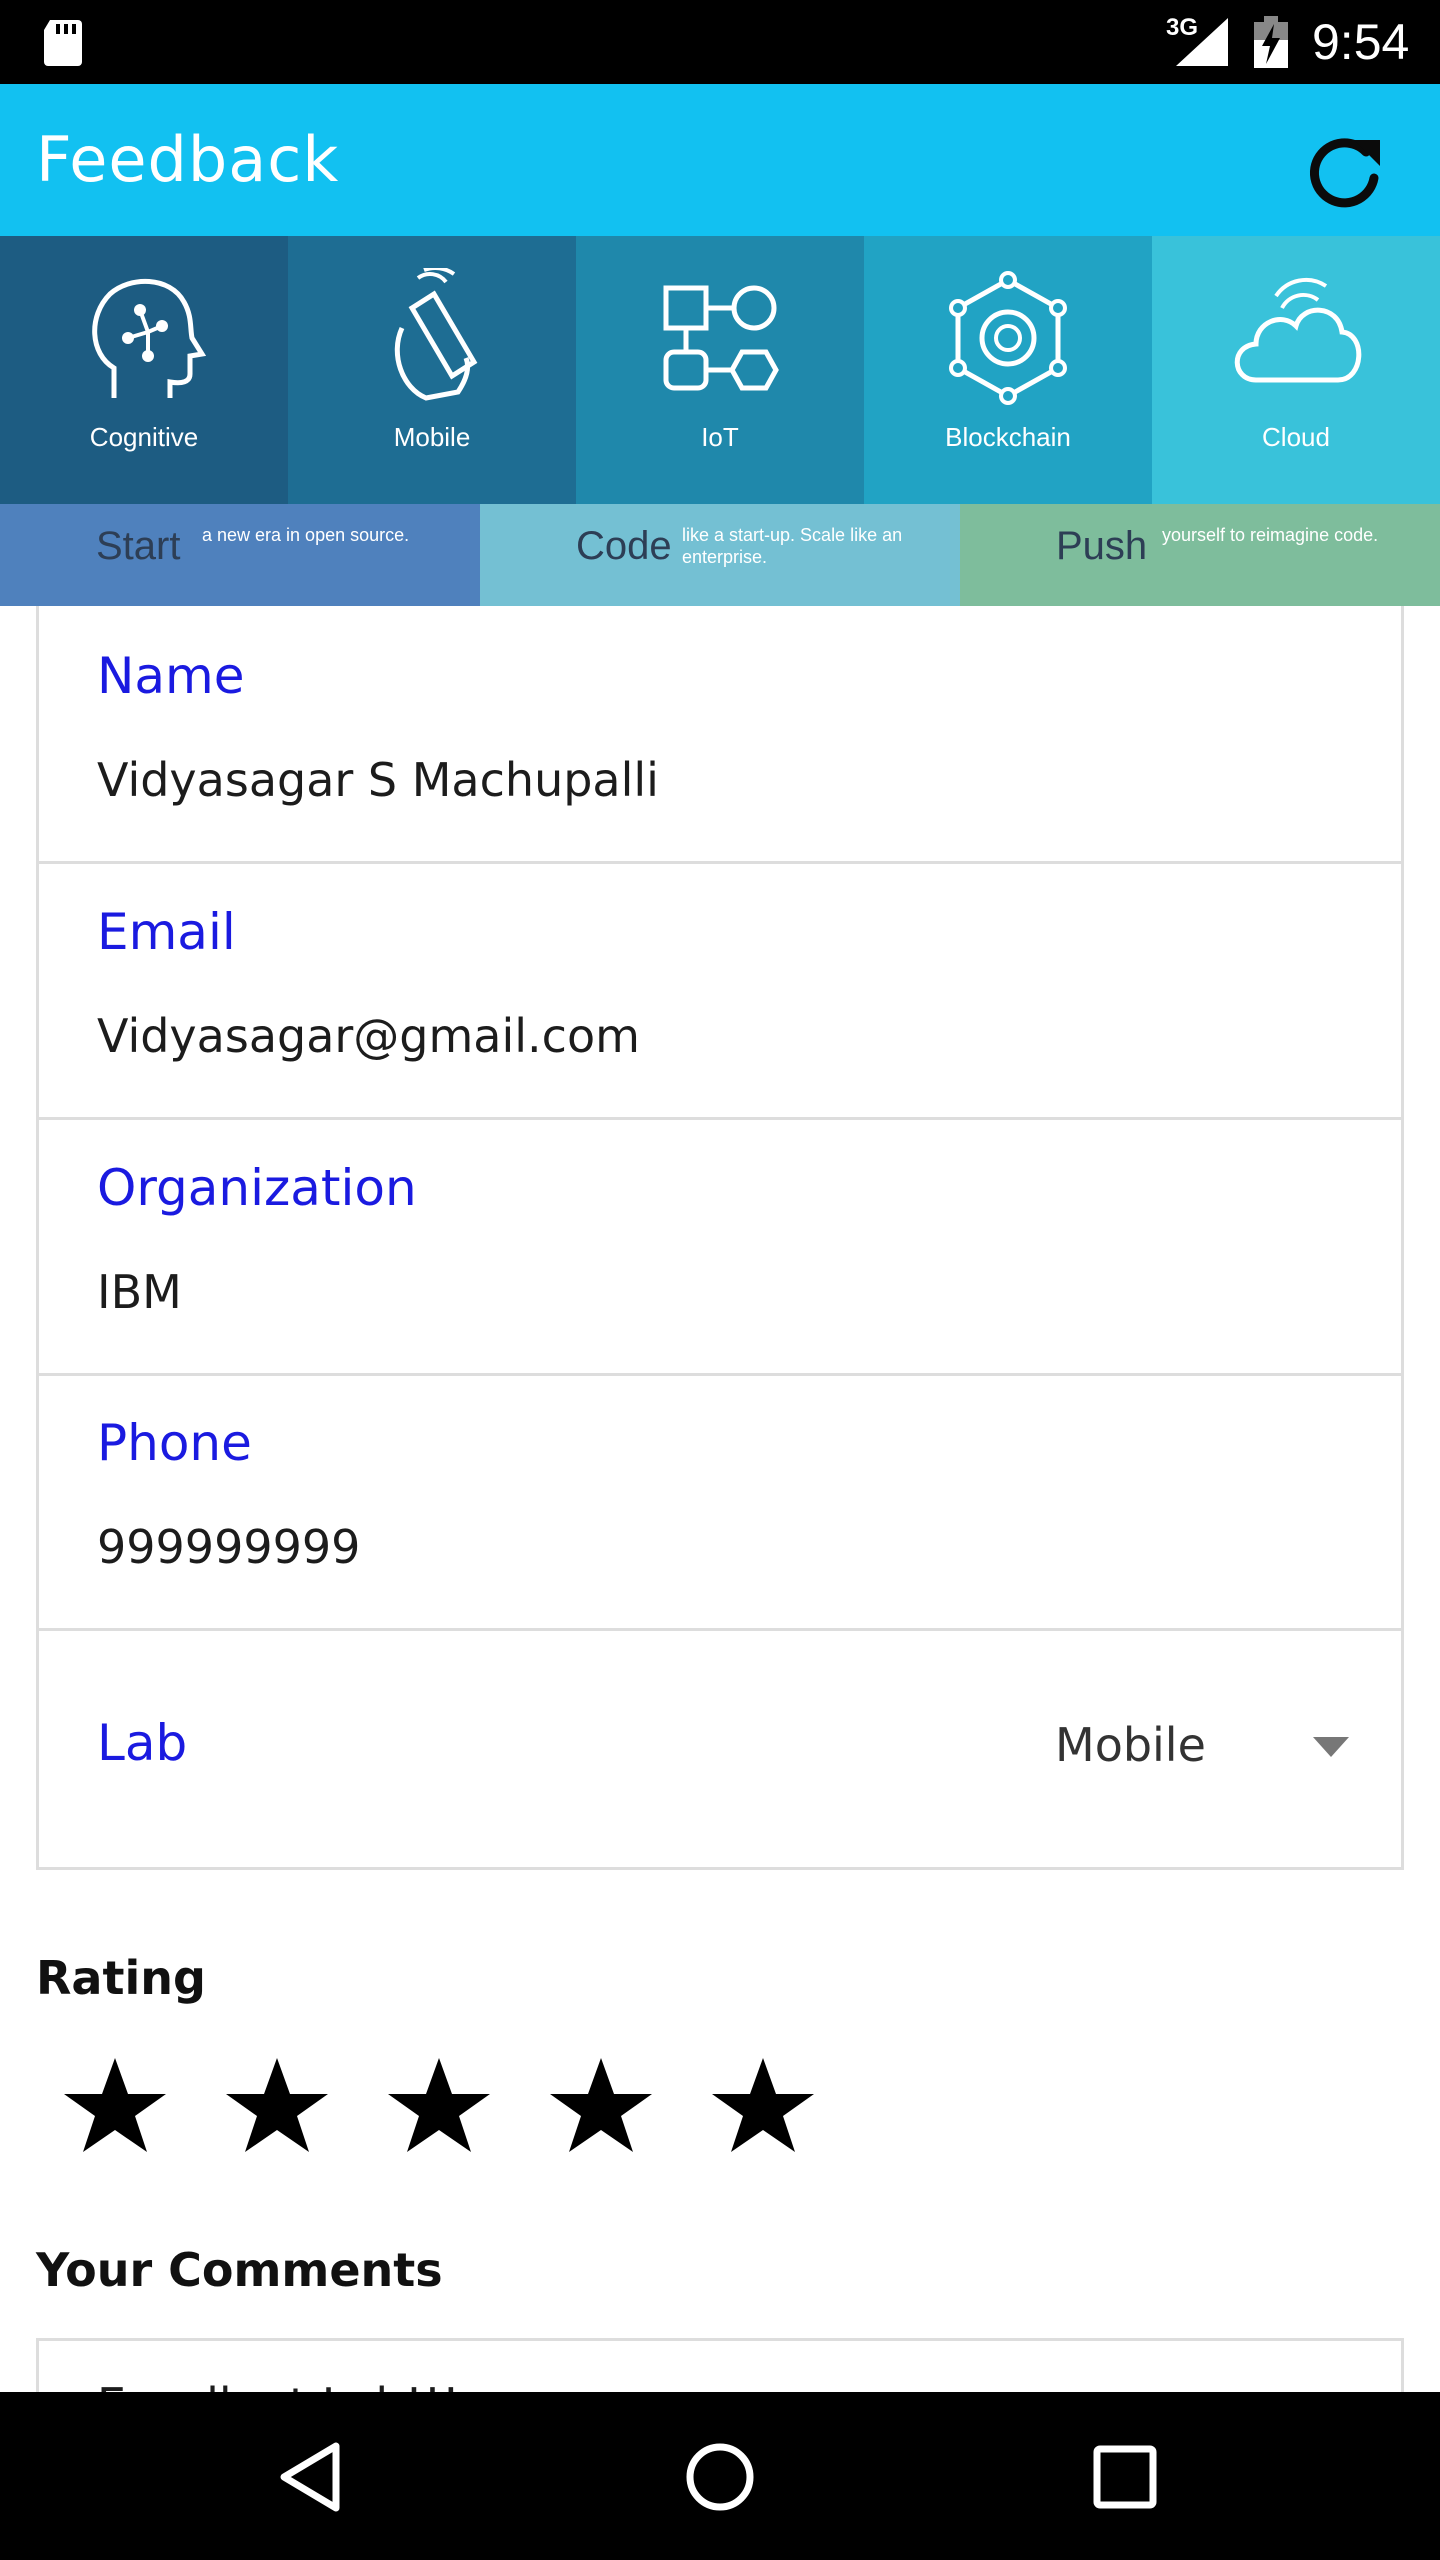 The image size is (1440, 2560). What do you see at coordinates (1270, 535) in the screenshot?
I see `strip-caption: yourself to reimagine code.` at bounding box center [1270, 535].